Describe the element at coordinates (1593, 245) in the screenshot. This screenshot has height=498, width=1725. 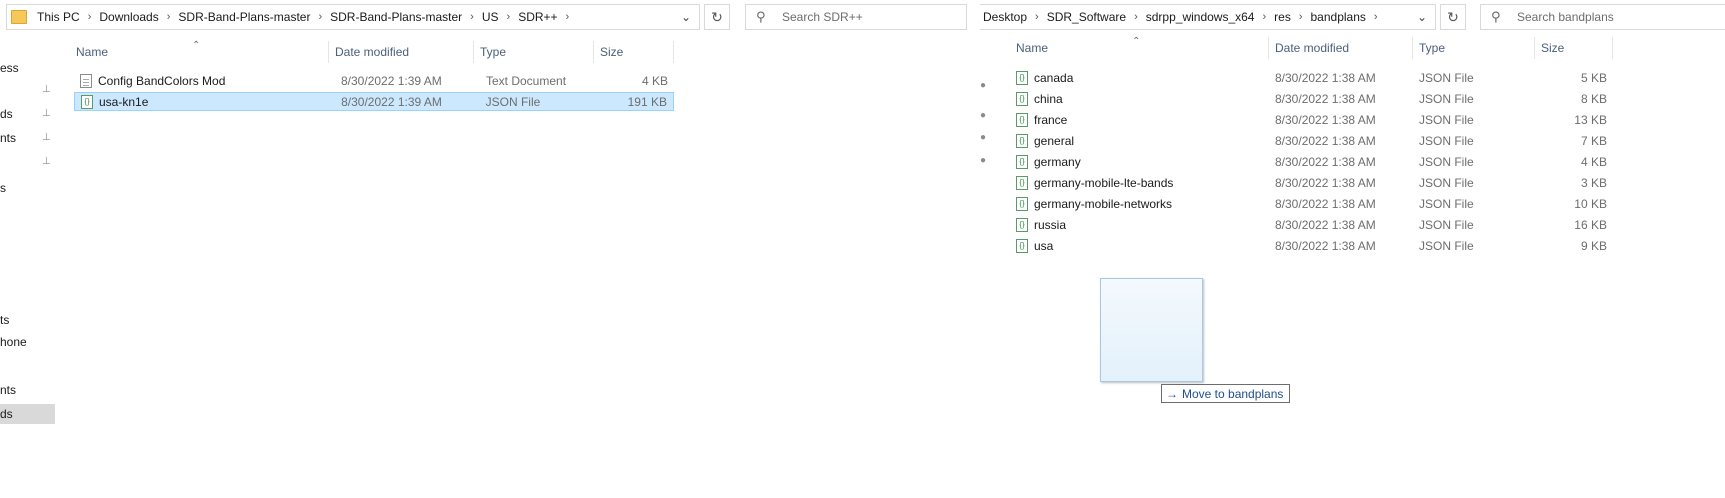
I see `file-size-cell: 9 KB` at that location.